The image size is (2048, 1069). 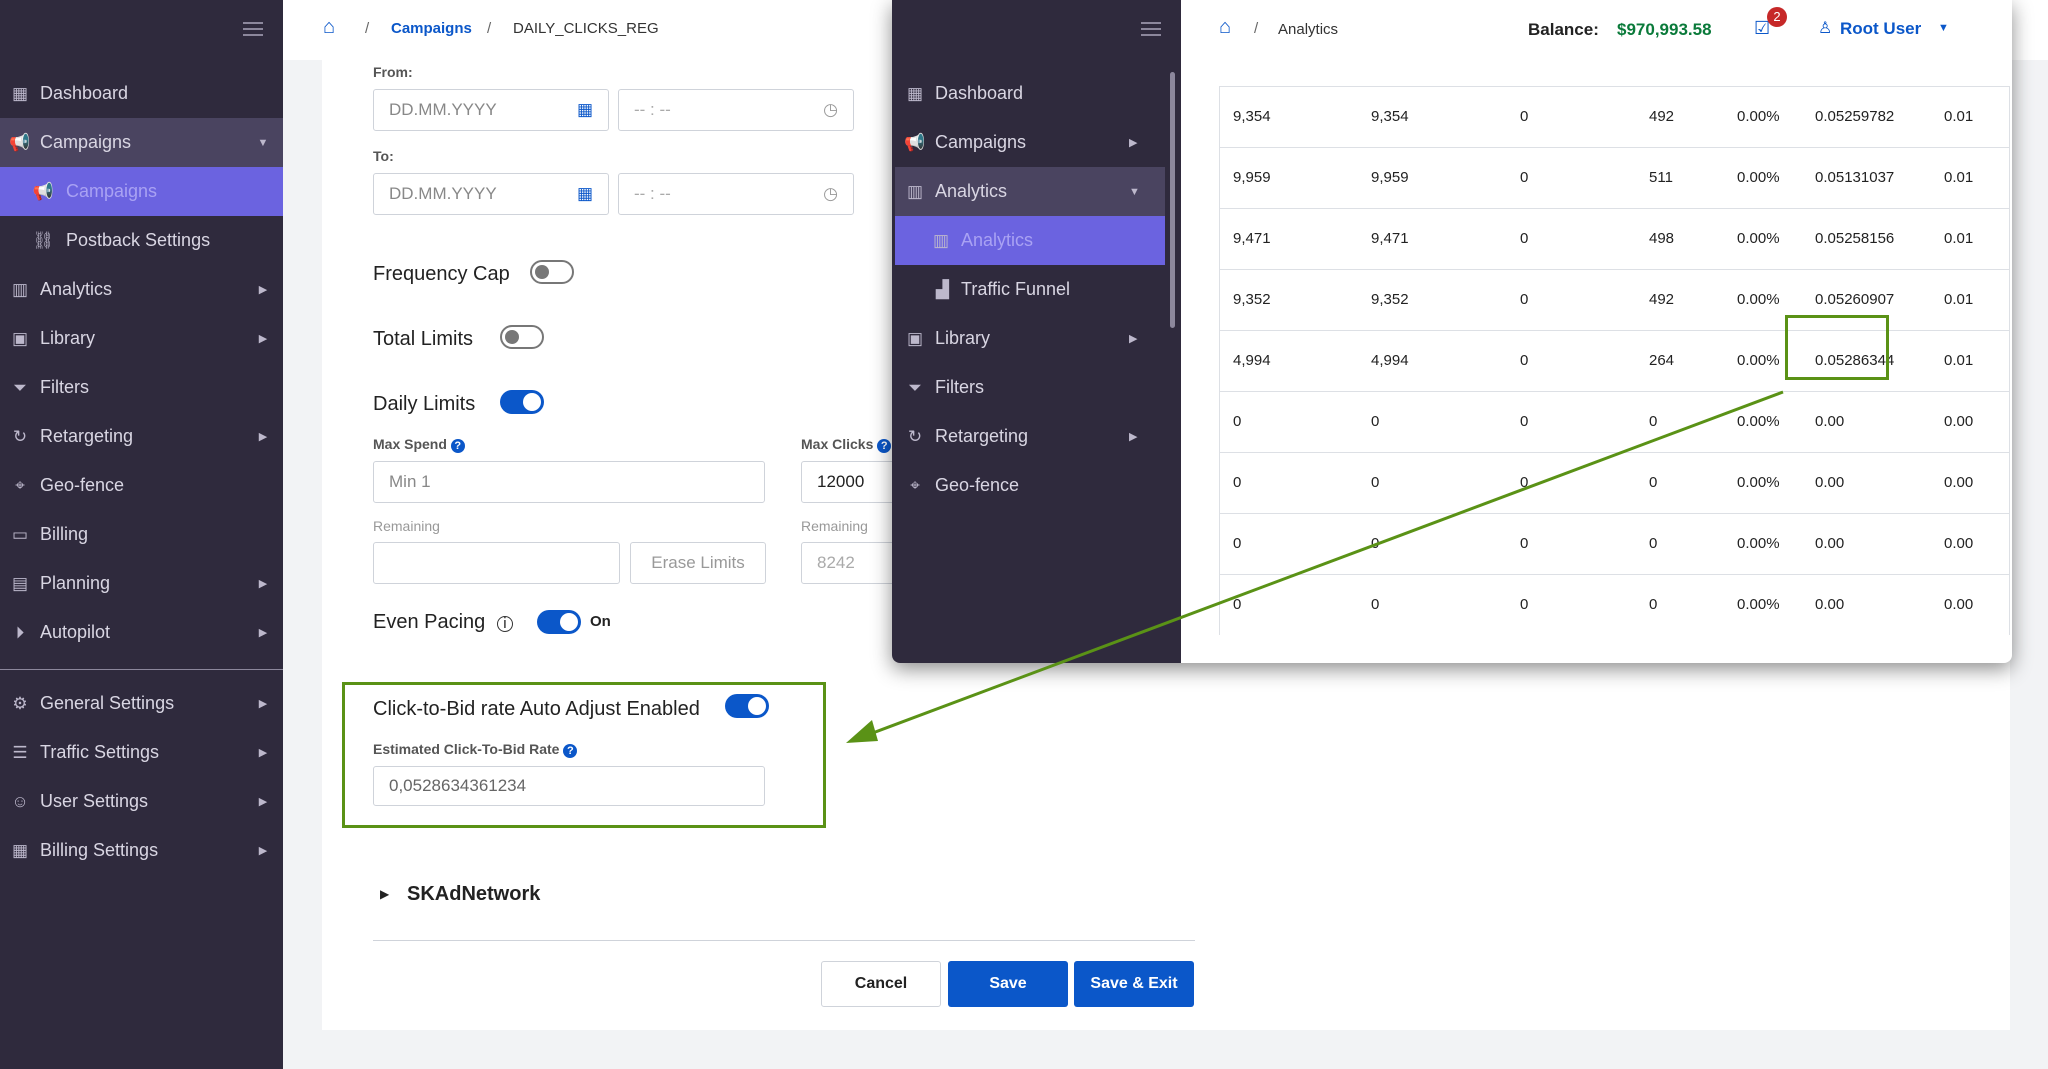 What do you see at coordinates (1777, 17) in the screenshot?
I see `tasks-badge: 2` at bounding box center [1777, 17].